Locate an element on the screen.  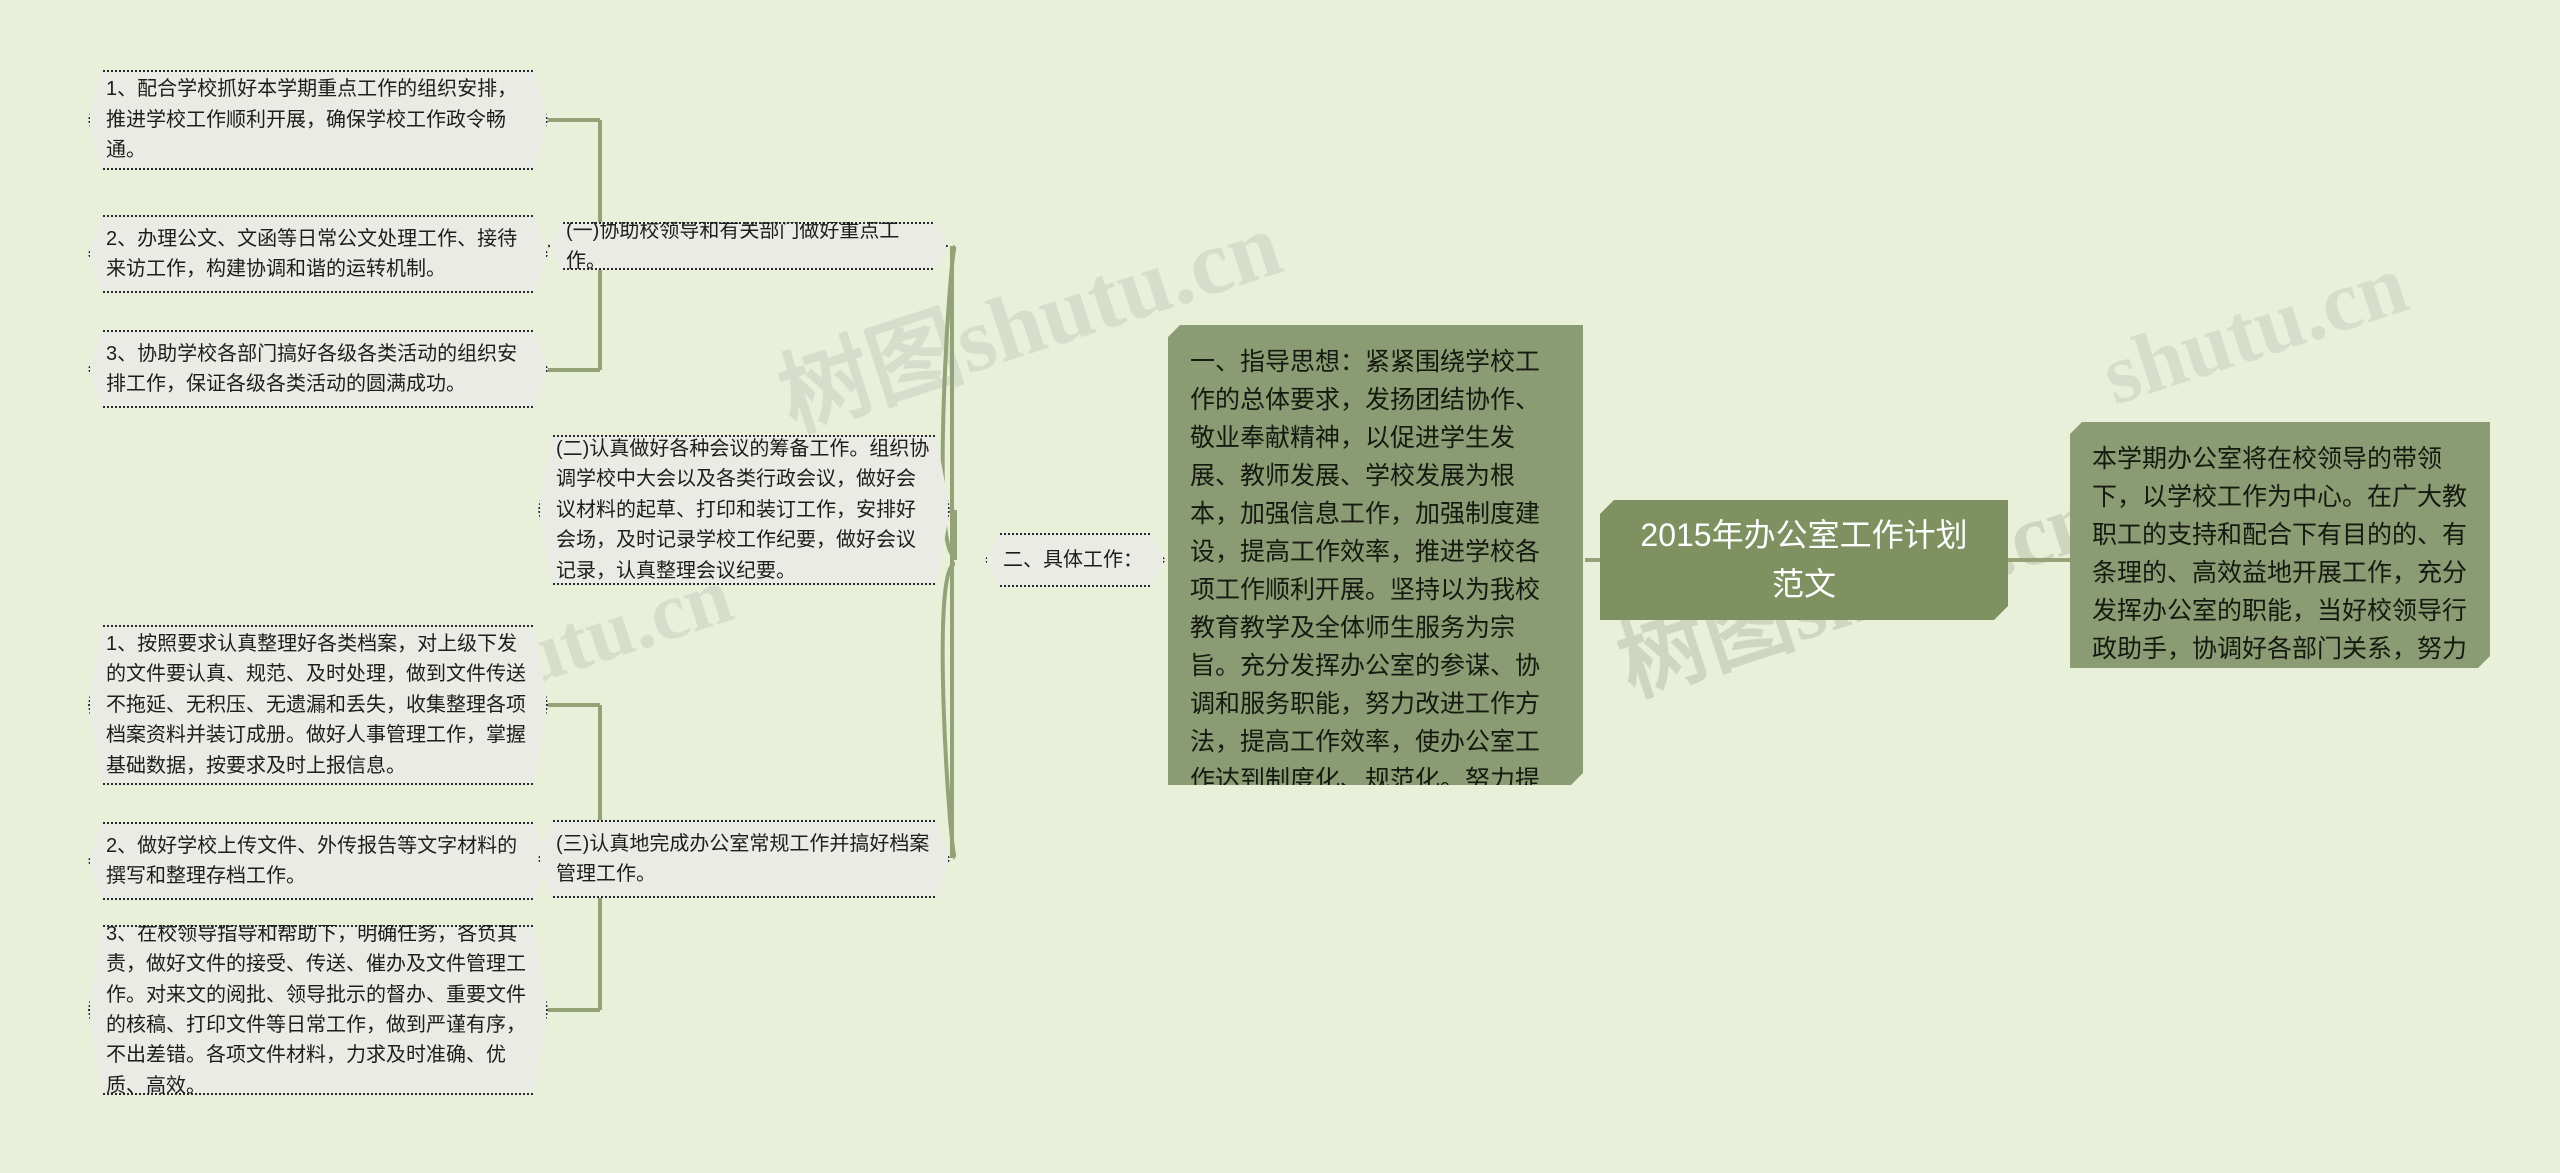
section-label-text: (三)认真地完成办公室常规工作并搞好档案管理工作。 is located at coordinates (743, 858).